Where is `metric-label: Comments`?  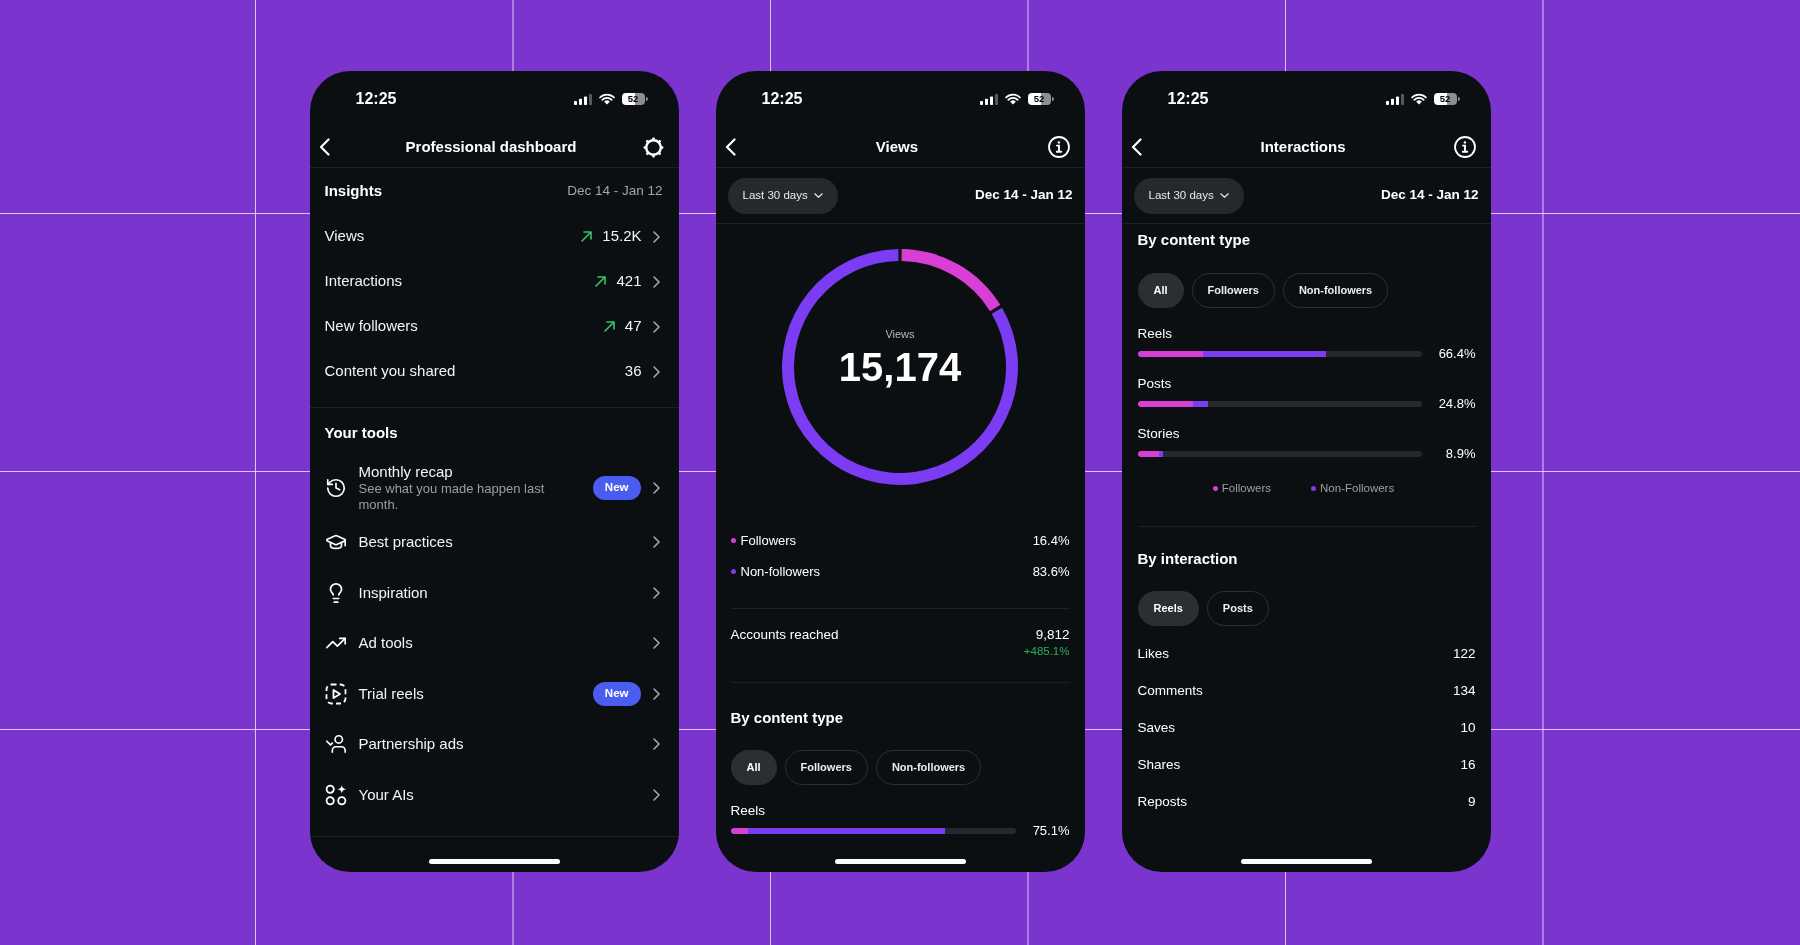
metric-label: Comments is located at coordinates (1170, 691).